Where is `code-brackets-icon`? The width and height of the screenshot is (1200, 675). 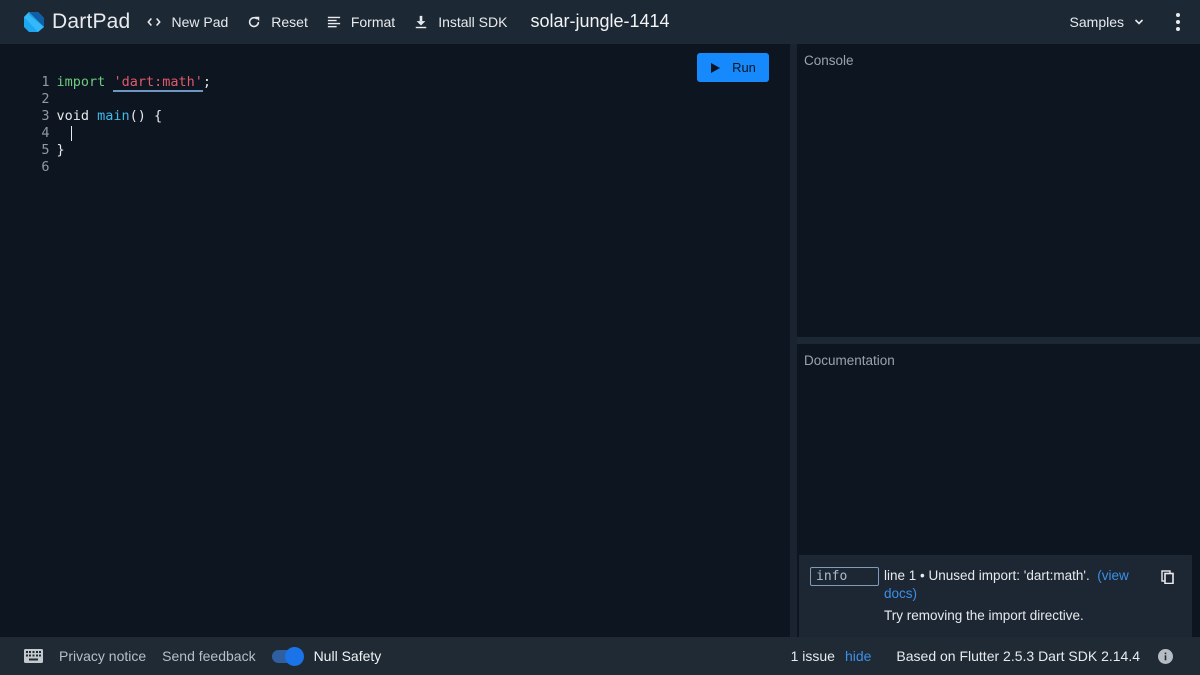
code-brackets-icon is located at coordinates (154, 22).